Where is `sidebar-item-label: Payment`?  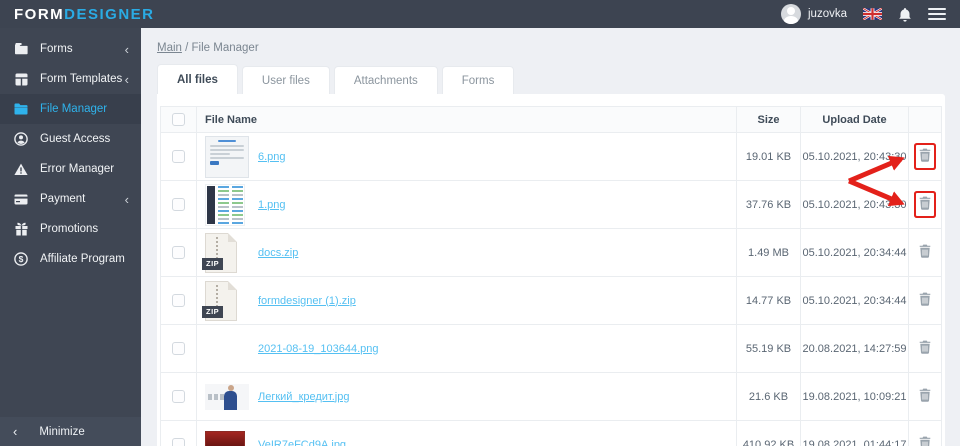
sidebar-item-label: Payment is located at coordinates (63, 199).